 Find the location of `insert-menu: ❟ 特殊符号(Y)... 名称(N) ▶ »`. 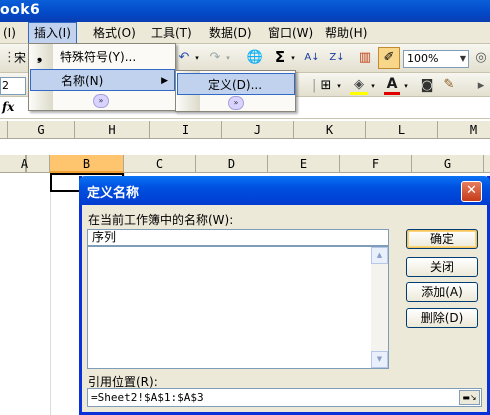

insert-menu: ❟ 特殊符号(Y)... 名称(N) ▶ » is located at coordinates (102, 77).